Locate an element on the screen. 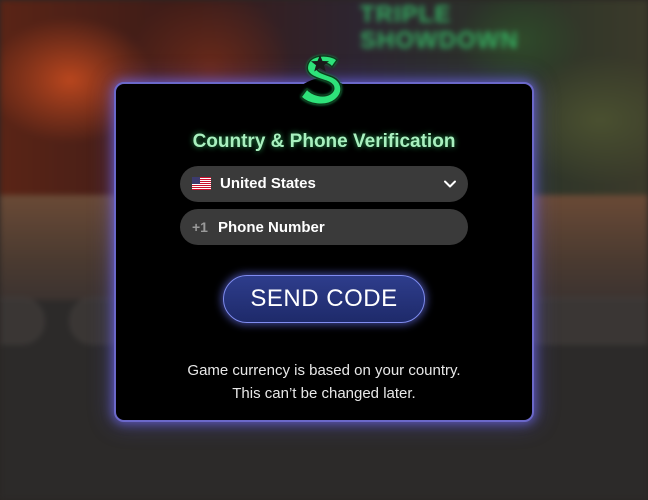 The height and width of the screenshot is (500, 648). currency-notice-line2: This can’t be changed later. is located at coordinates (324, 393).